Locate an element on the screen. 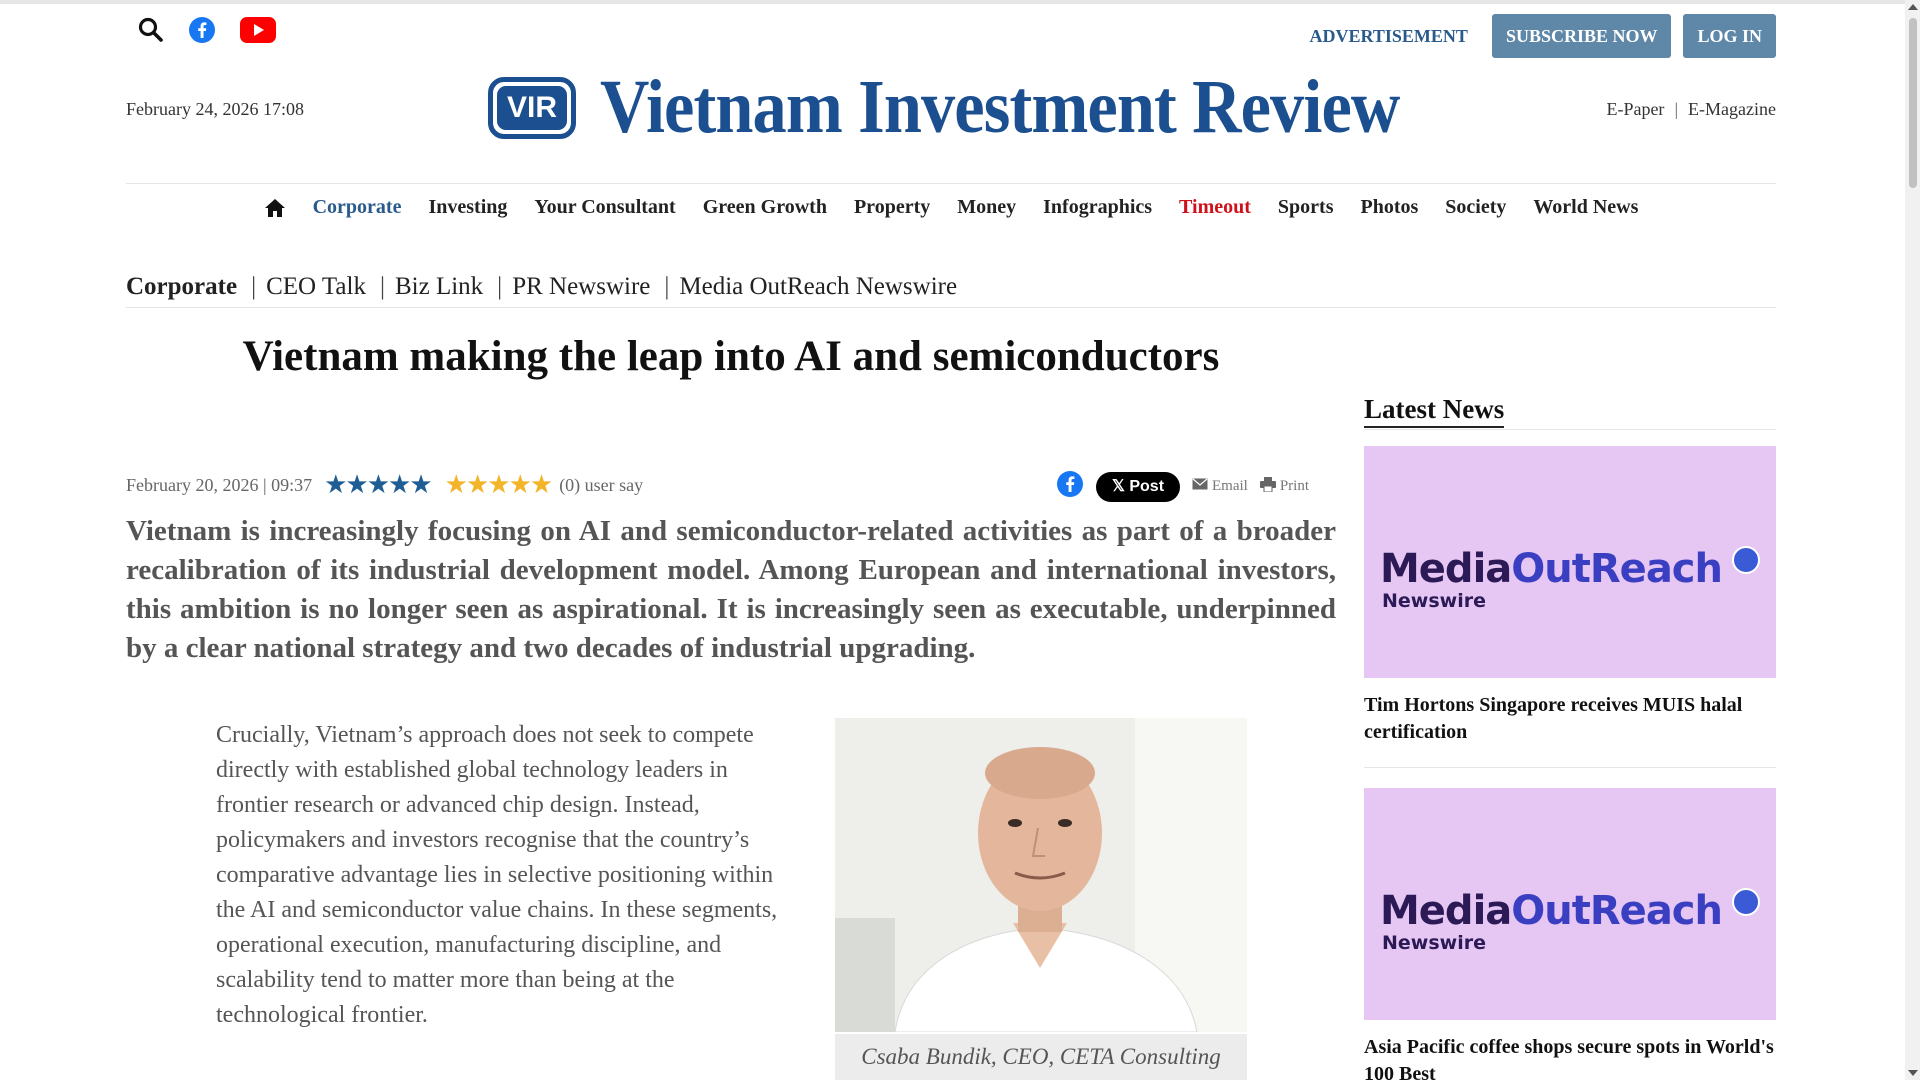  logo-badge-text: VIR is located at coordinates (532, 107).